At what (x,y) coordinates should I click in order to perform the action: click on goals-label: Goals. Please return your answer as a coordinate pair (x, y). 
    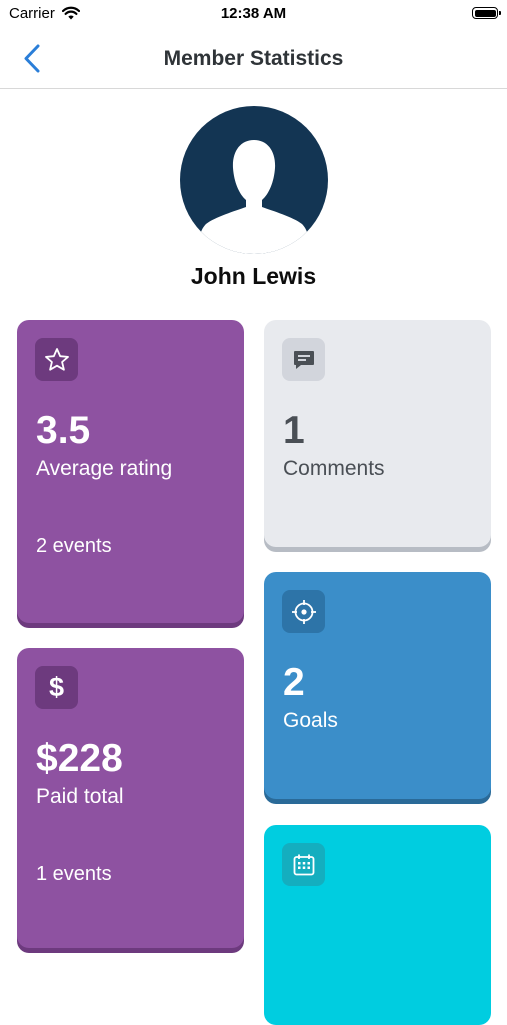
    Looking at the image, I should click on (310, 720).